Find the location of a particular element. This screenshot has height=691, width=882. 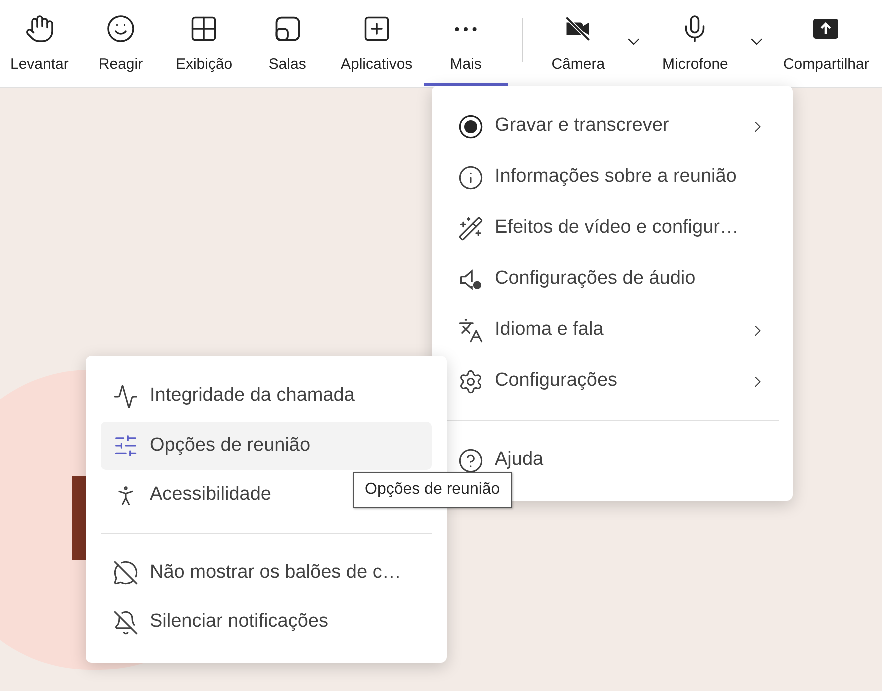

toolbar-button: Câmera is located at coordinates (578, 43).